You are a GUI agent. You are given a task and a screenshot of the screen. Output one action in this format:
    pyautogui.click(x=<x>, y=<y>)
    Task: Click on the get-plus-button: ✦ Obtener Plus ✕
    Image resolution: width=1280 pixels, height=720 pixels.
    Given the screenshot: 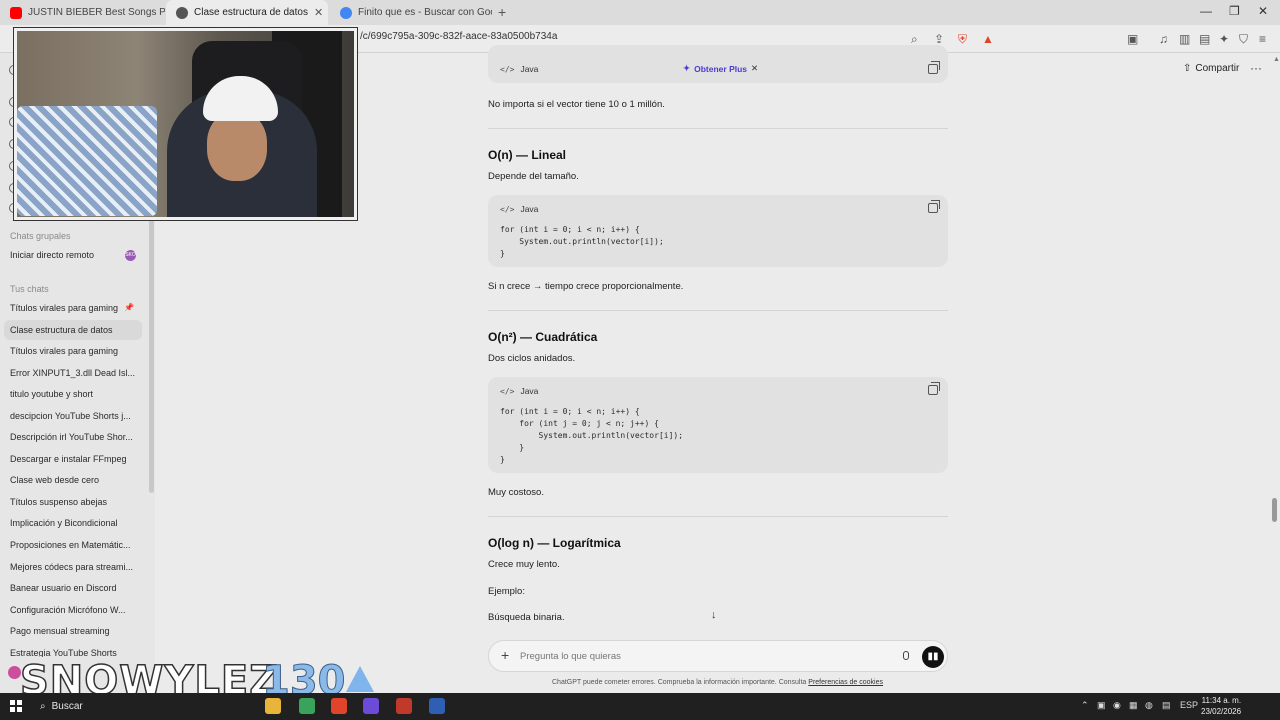 What is the action you would take?
    pyautogui.click(x=720, y=68)
    